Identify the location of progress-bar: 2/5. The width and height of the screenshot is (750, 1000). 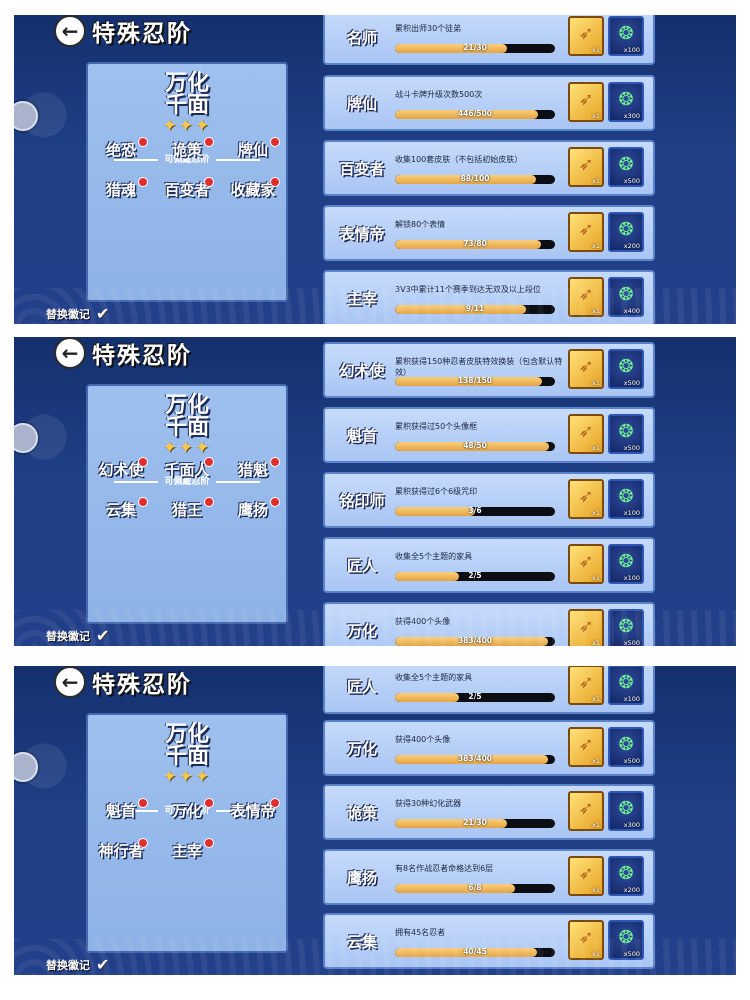
(475, 697).